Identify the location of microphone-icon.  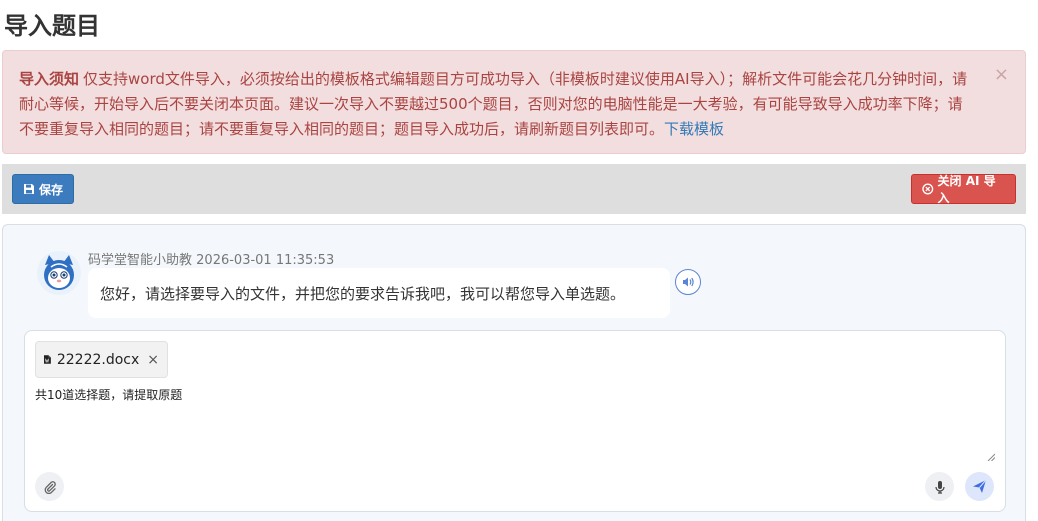
(939, 487).